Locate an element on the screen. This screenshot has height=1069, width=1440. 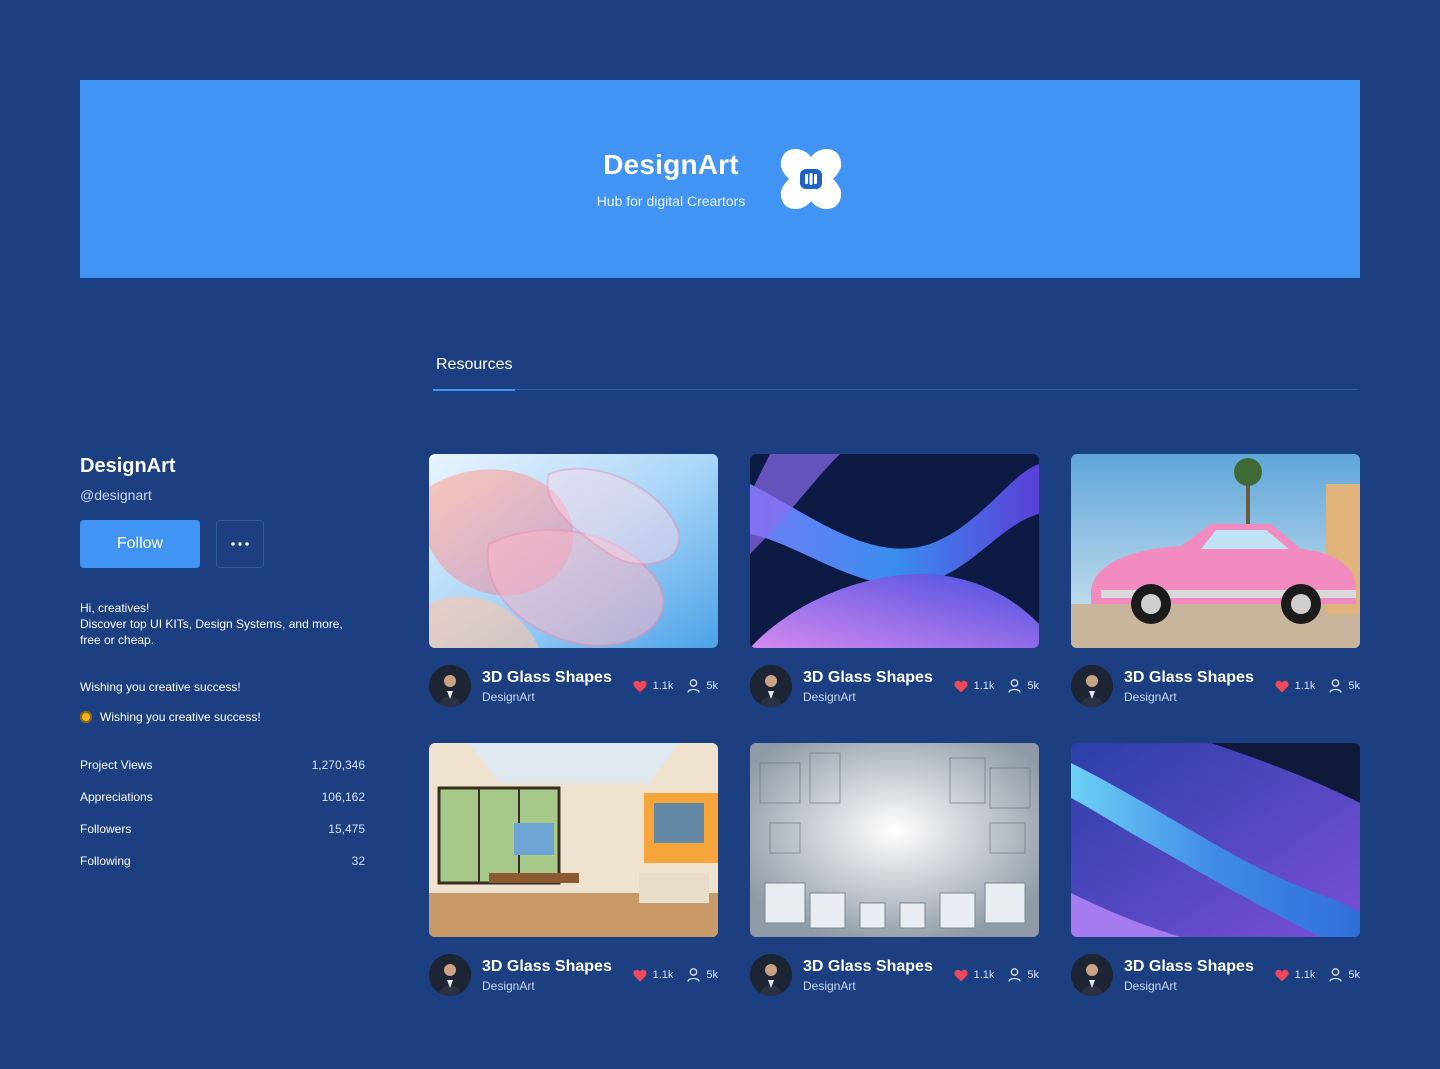
profile-handle: @designart is located at coordinates (116, 495).